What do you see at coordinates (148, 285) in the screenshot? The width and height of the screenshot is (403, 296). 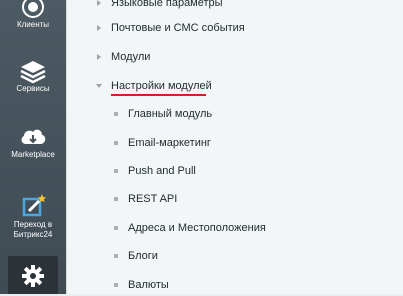 I see `submenu-item-label: Валюты` at bounding box center [148, 285].